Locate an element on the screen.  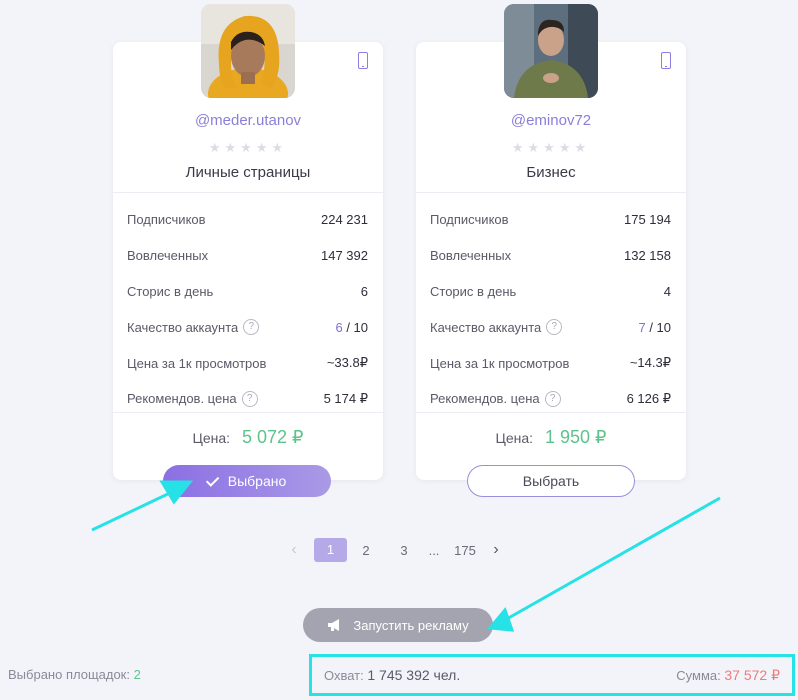
stat-row-quality: Качество аккаунта ? 6 / 10 is located at coordinates (247, 327).